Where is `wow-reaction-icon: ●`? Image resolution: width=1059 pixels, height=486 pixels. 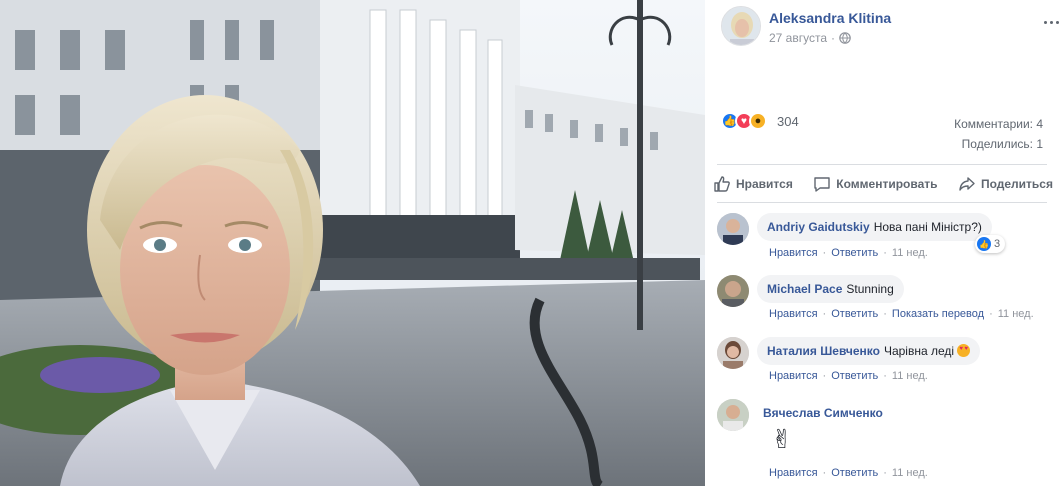 wow-reaction-icon: ● is located at coordinates (758, 121).